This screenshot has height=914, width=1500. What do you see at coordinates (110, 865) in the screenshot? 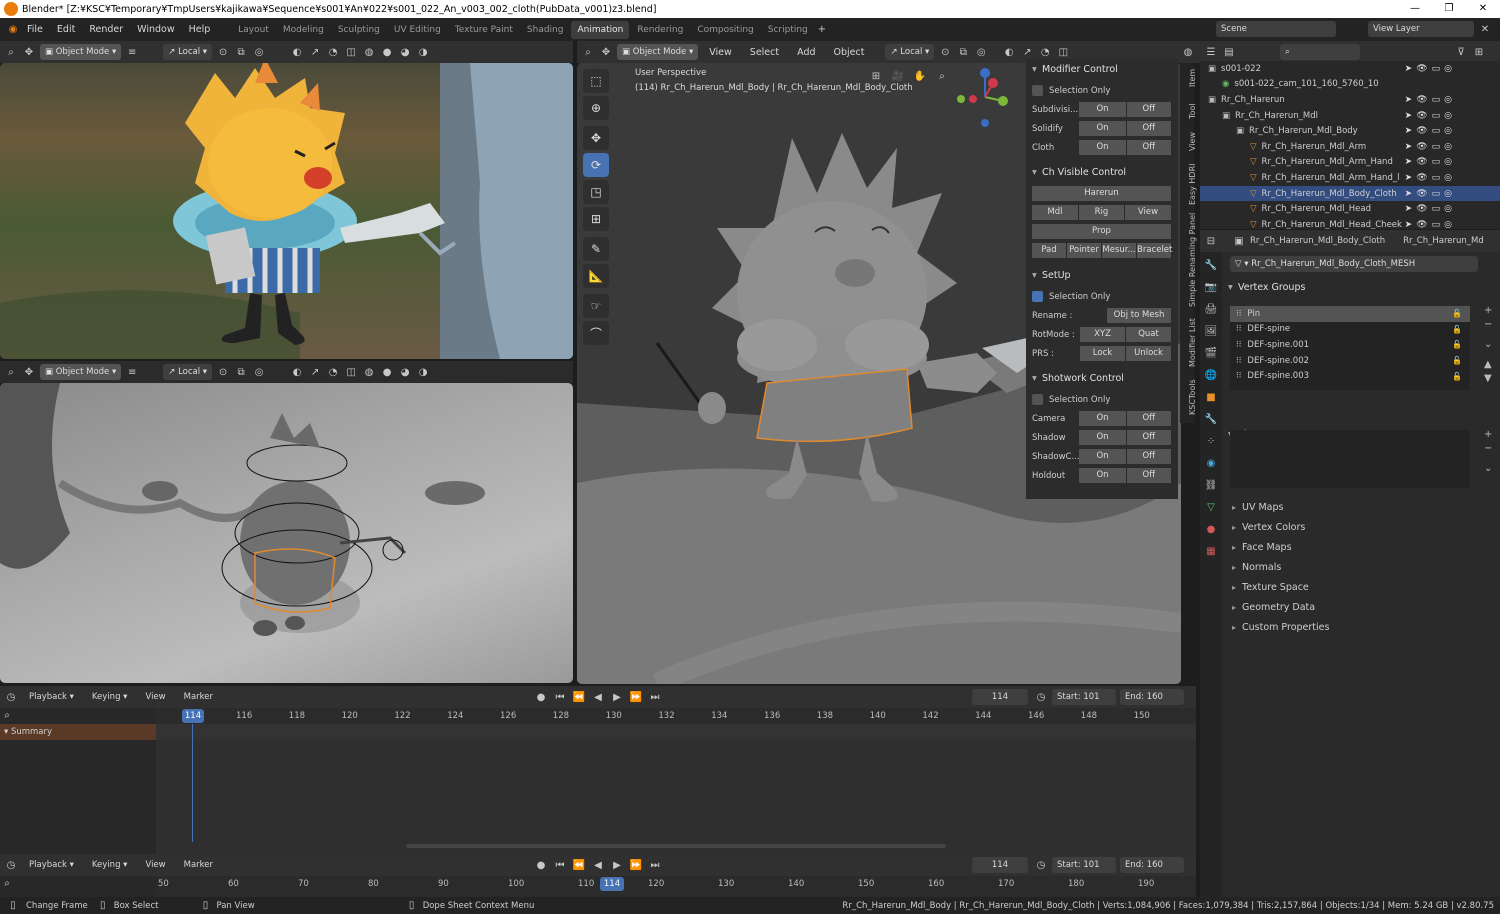
I see `menu-keying: Keying ▾` at bounding box center [110, 865].